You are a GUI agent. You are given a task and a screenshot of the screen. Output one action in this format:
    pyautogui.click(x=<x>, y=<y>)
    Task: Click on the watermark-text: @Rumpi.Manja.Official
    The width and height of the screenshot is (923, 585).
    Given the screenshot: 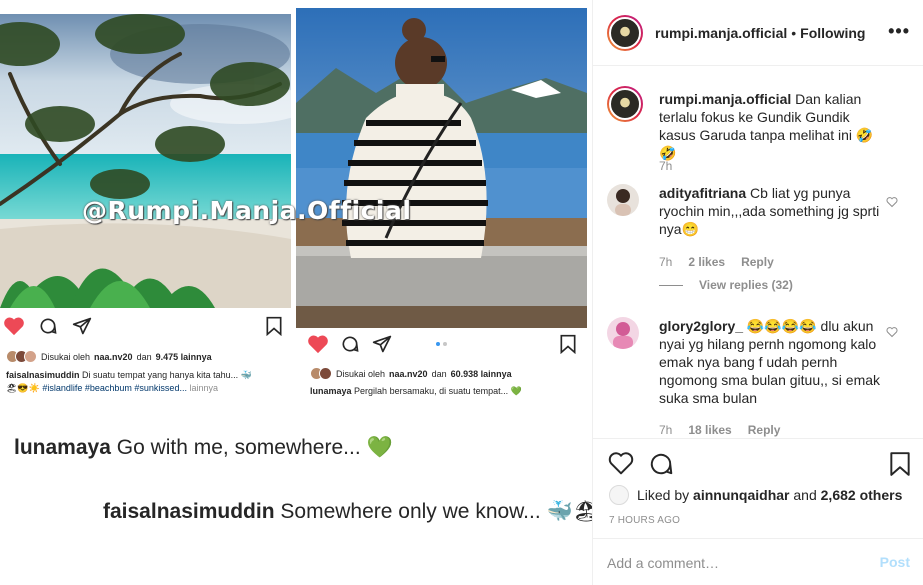 What is the action you would take?
    pyautogui.click(x=247, y=210)
    